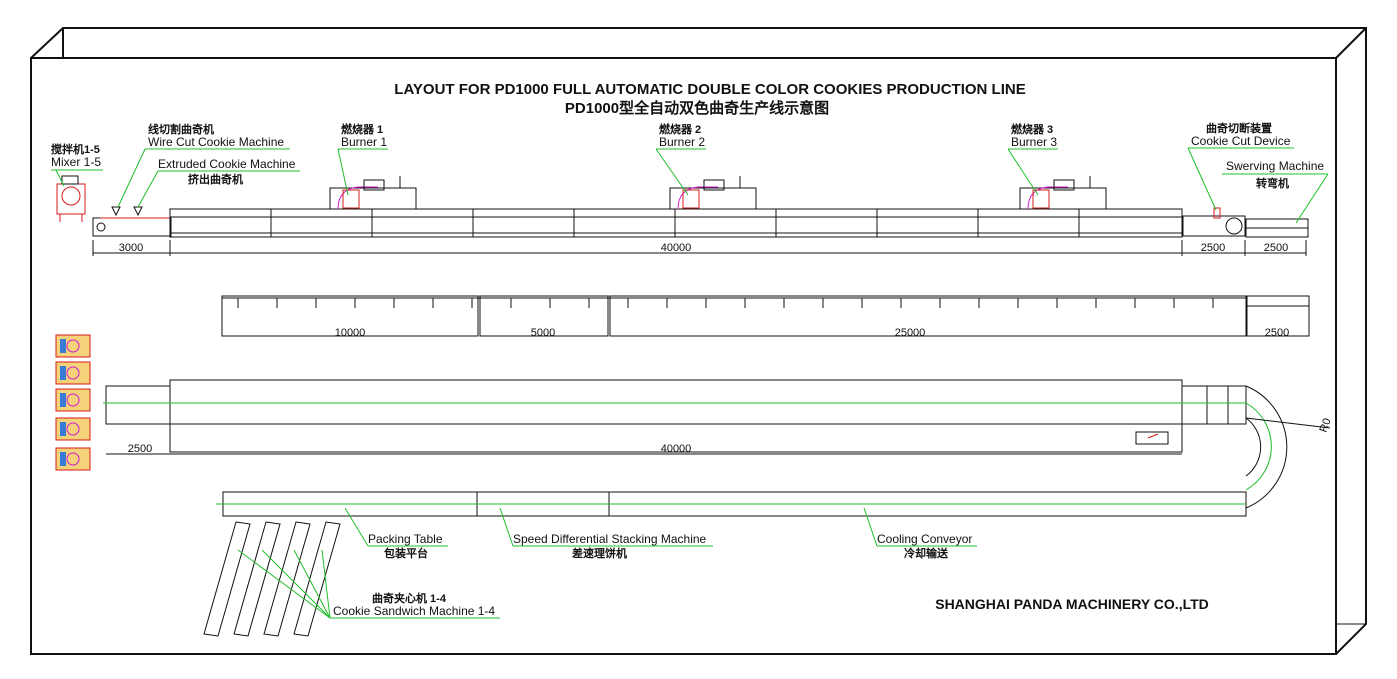 The width and height of the screenshot is (1397, 679). What do you see at coordinates (682, 142) in the screenshot?
I see `burner2-label-en: Burner 2` at bounding box center [682, 142].